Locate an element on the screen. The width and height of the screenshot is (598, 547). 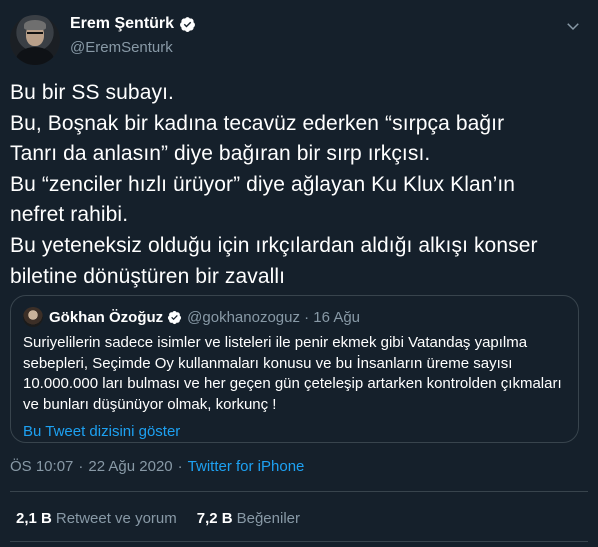
likes-count: 7,2 B is located at coordinates (214, 518).